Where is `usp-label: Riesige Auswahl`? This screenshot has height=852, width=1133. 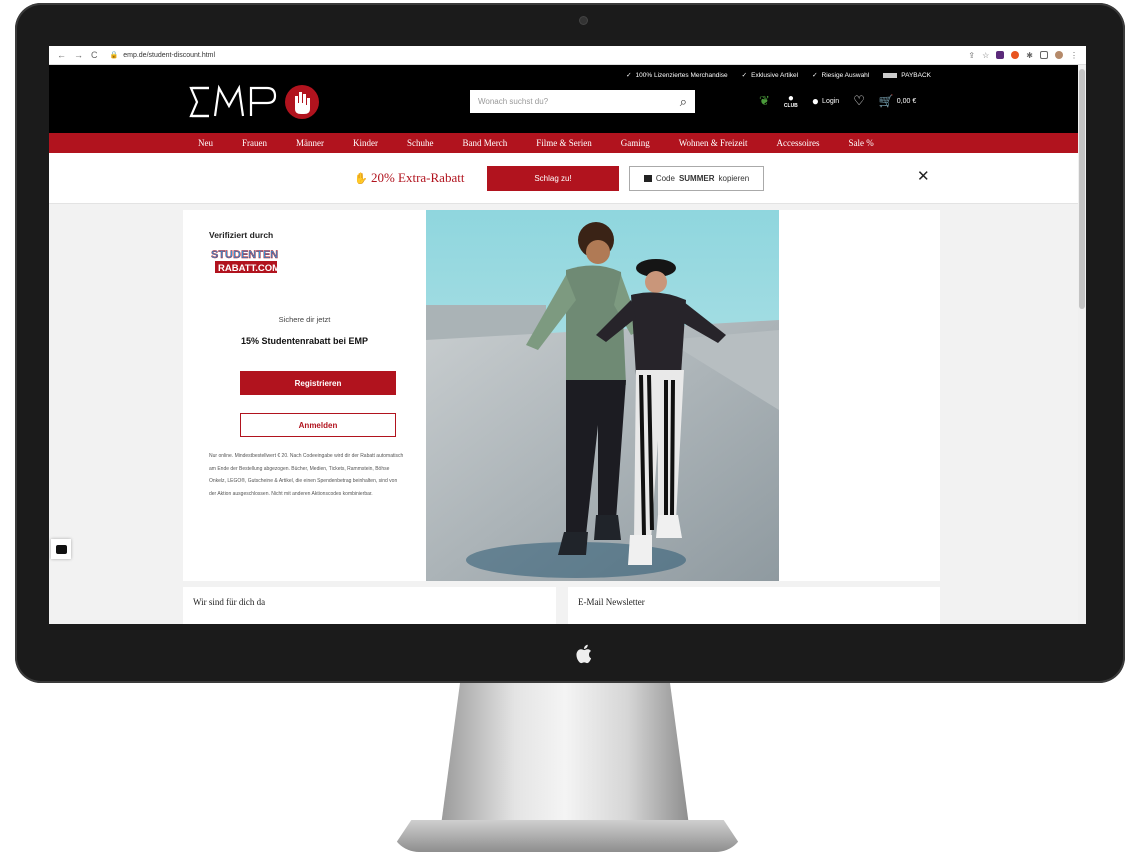 usp-label: Riesige Auswahl is located at coordinates (845, 75).